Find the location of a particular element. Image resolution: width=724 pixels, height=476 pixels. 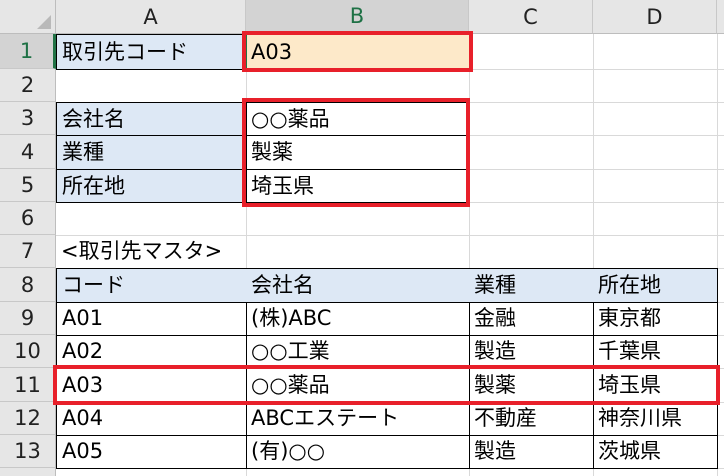

master-cell: 不動産 is located at coordinates (531, 419).